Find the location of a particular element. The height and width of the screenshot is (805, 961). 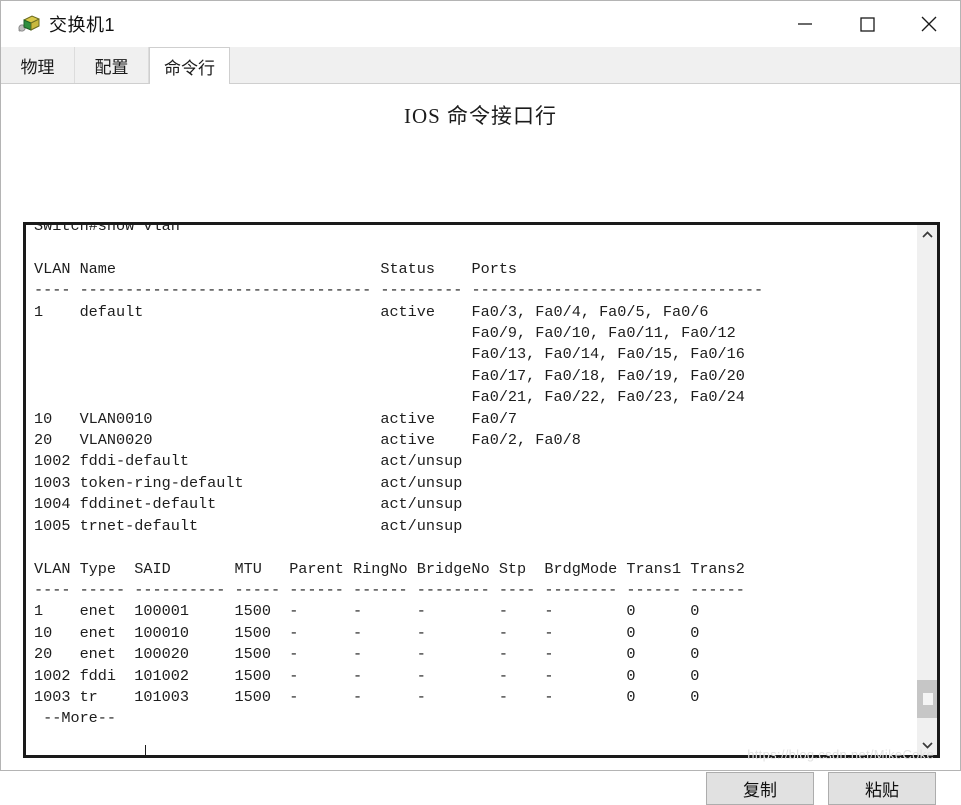

footer-buttons: 复制 粘贴 is located at coordinates (821, 788).